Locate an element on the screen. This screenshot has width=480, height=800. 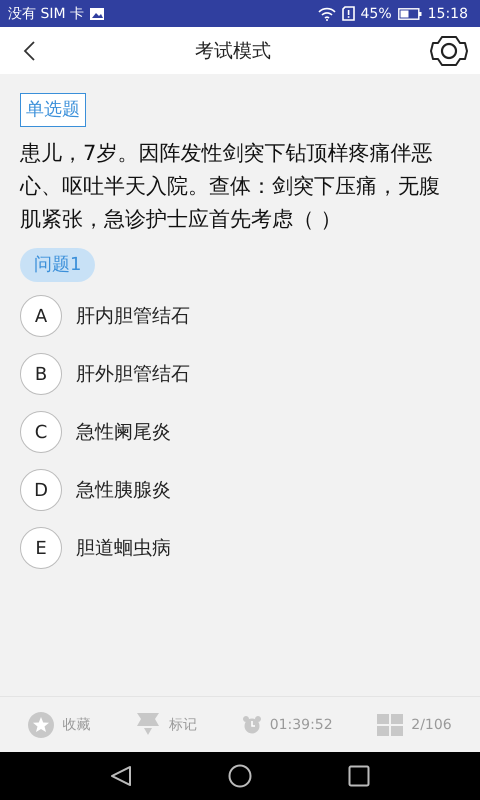
option-letter: B is located at coordinates (41, 374).